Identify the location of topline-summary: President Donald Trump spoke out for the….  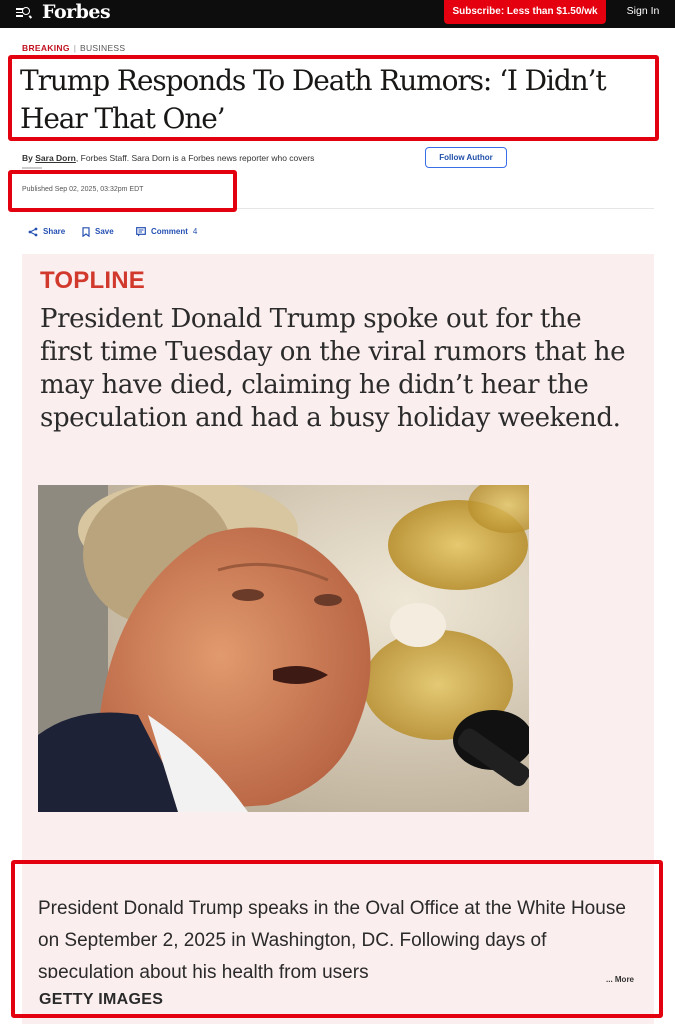
(333, 368).